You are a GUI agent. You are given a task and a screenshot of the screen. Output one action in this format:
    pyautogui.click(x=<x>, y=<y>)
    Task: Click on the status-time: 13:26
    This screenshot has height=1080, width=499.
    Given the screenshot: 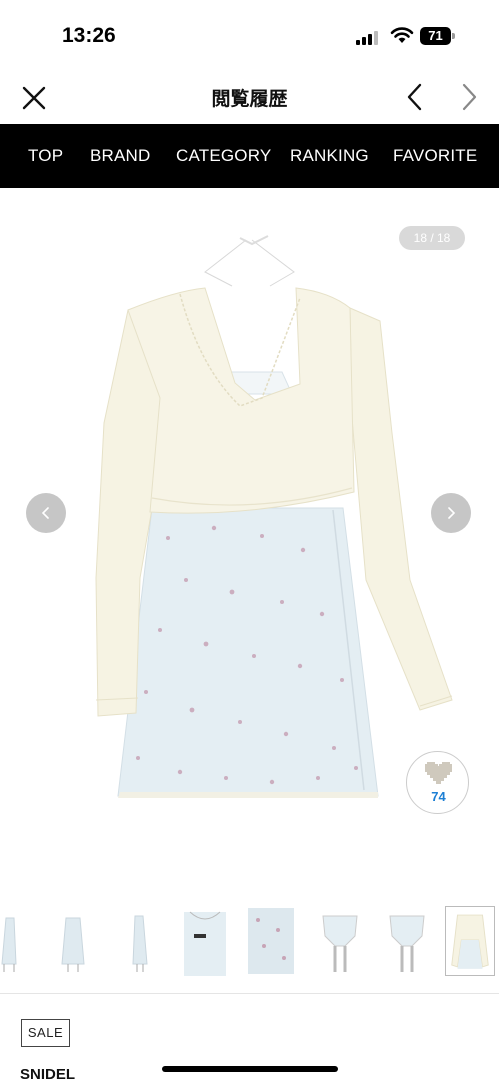 What is the action you would take?
    pyautogui.click(x=89, y=35)
    